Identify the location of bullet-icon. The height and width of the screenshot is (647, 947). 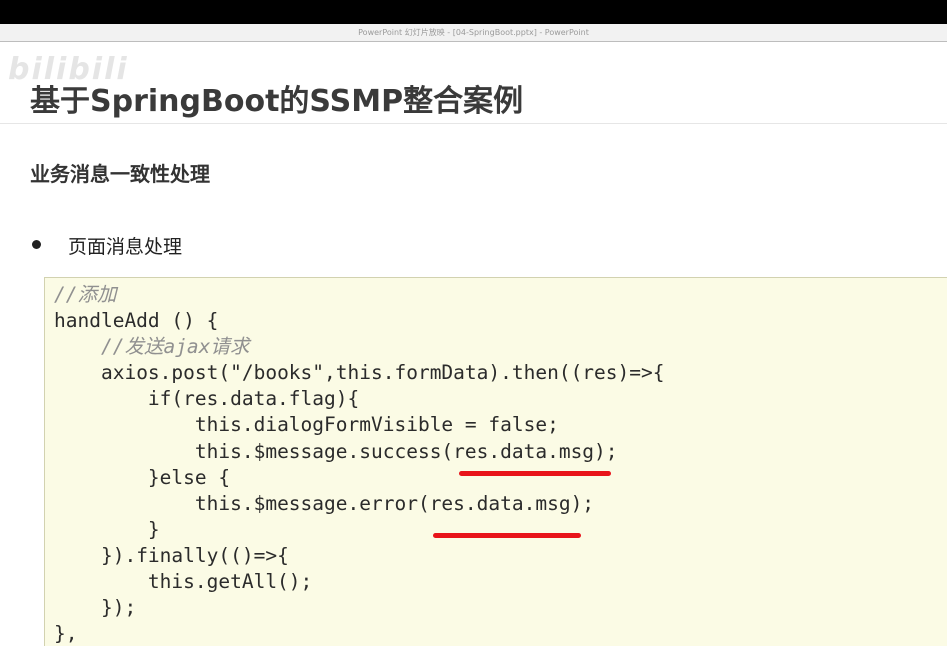
(36, 244).